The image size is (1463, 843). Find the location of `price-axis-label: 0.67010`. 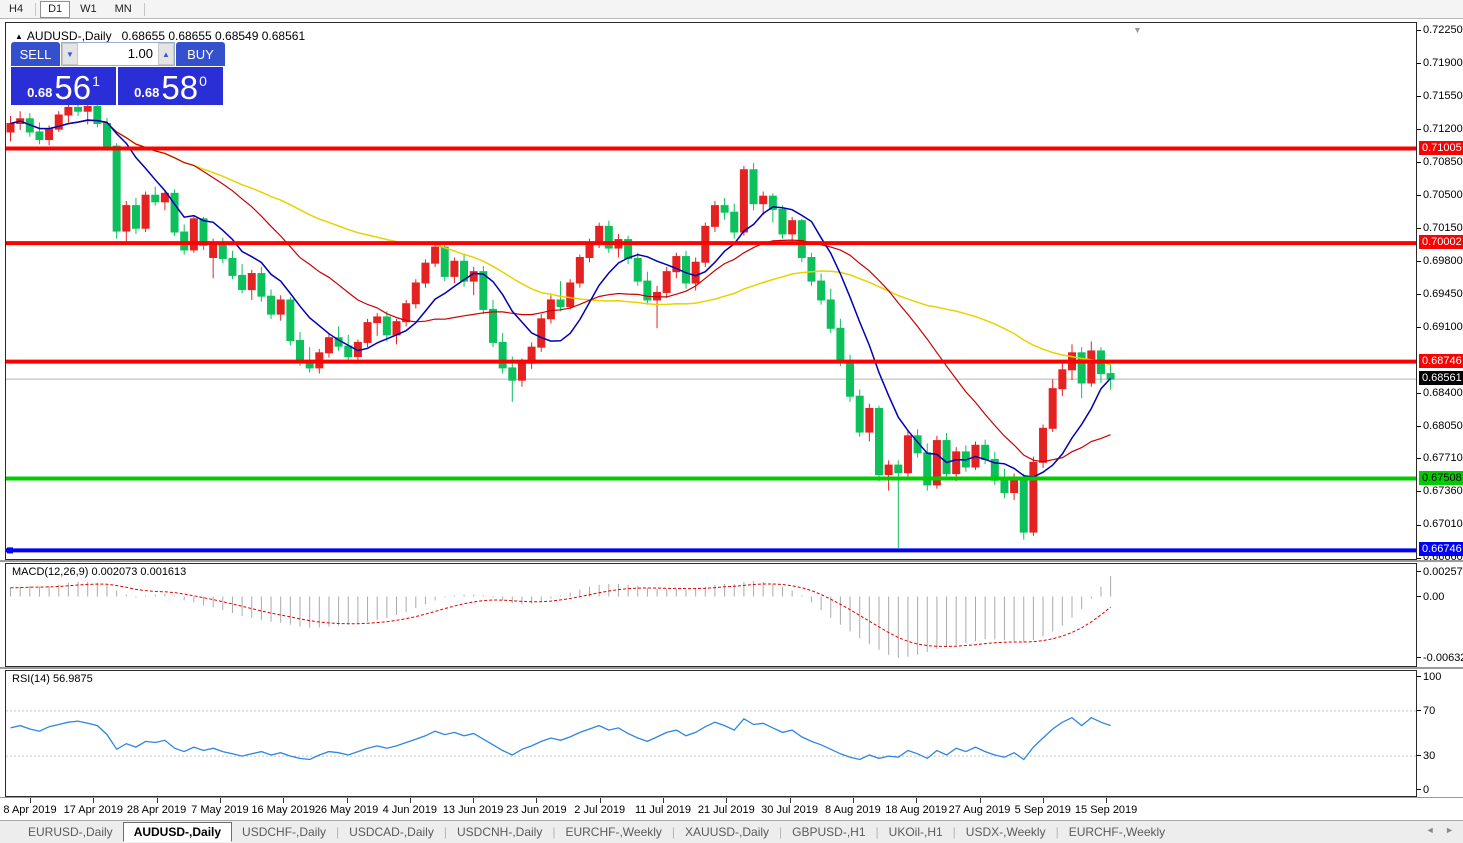

price-axis-label: 0.67010 is located at coordinates (1443, 524).